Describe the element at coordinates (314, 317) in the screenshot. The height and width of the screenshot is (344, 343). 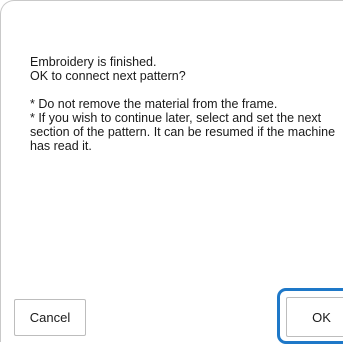
I see `ok-button: OK` at that location.